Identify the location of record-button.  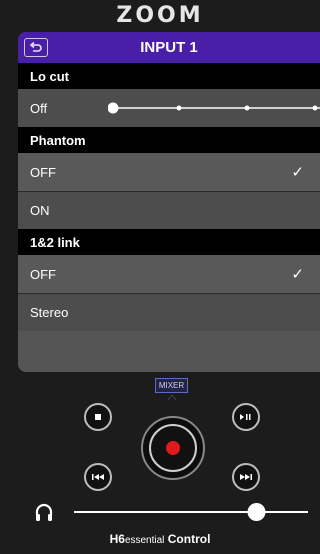
(173, 448).